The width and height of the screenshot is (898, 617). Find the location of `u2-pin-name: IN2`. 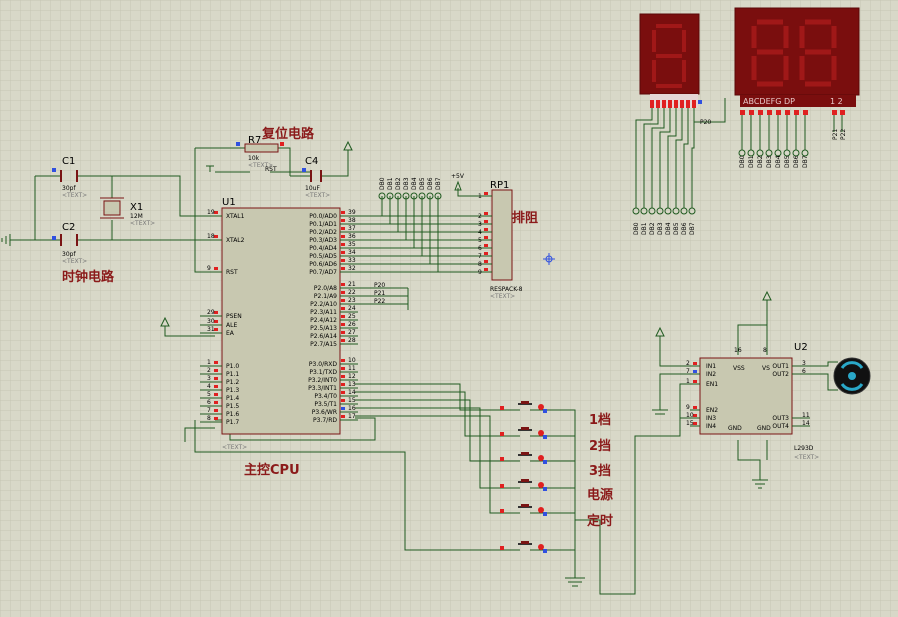

u2-pin-name: IN2 is located at coordinates (711, 374).